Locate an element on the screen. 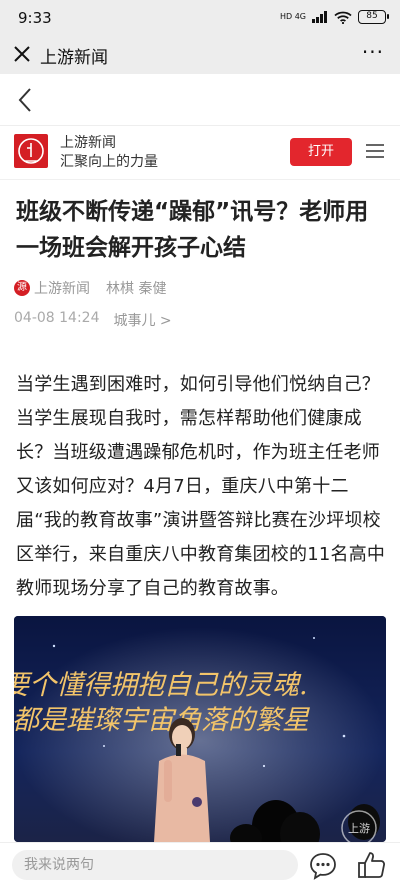 The width and height of the screenshot is (400, 888). source-name: 上游新闻 is located at coordinates (62, 289).